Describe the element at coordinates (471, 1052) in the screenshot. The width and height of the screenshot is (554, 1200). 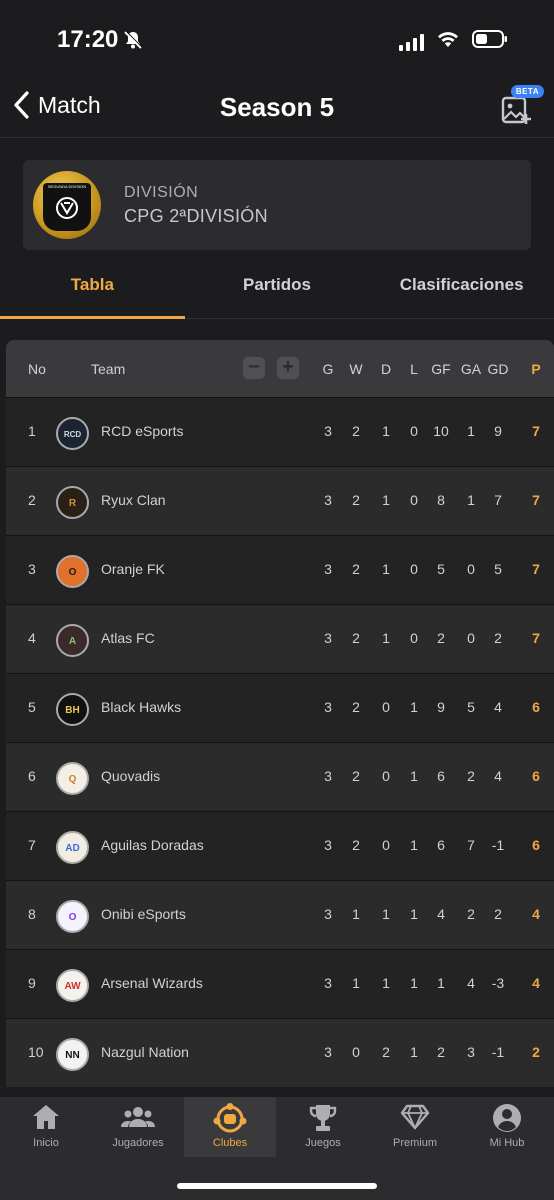
I see `cell-ga: 3` at that location.